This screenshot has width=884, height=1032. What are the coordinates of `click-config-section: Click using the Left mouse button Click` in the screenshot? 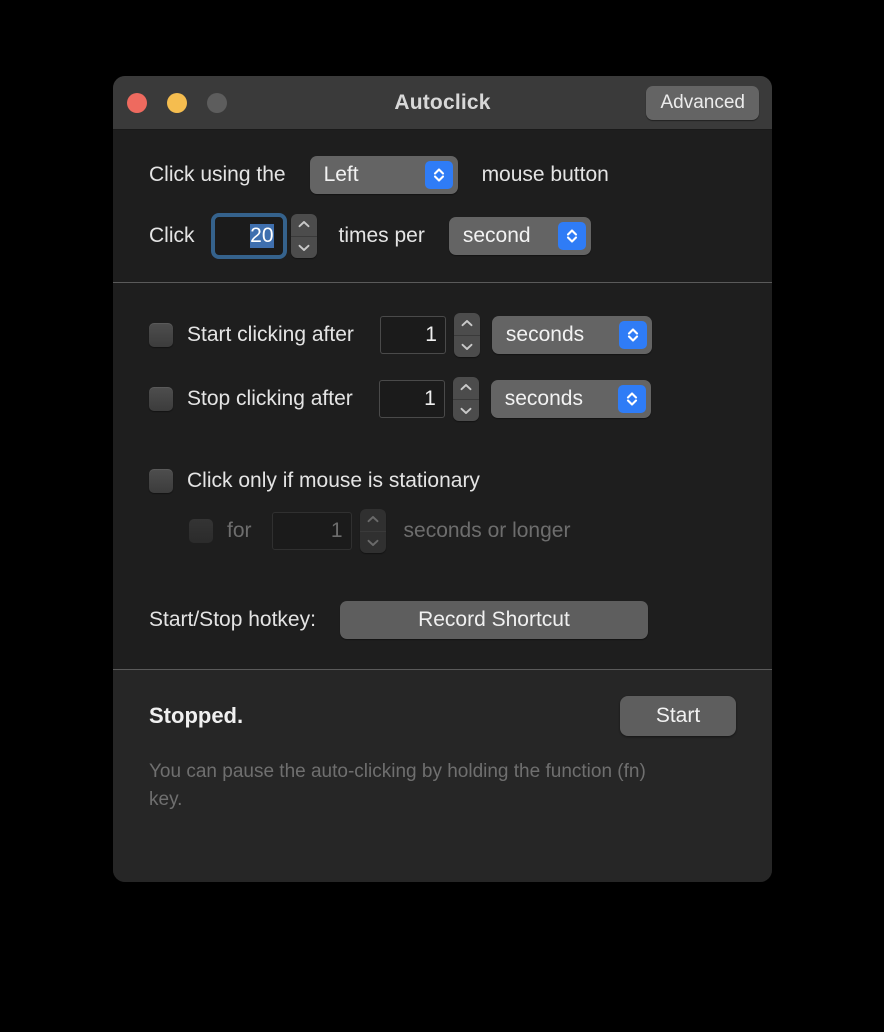 It's located at (442, 206).